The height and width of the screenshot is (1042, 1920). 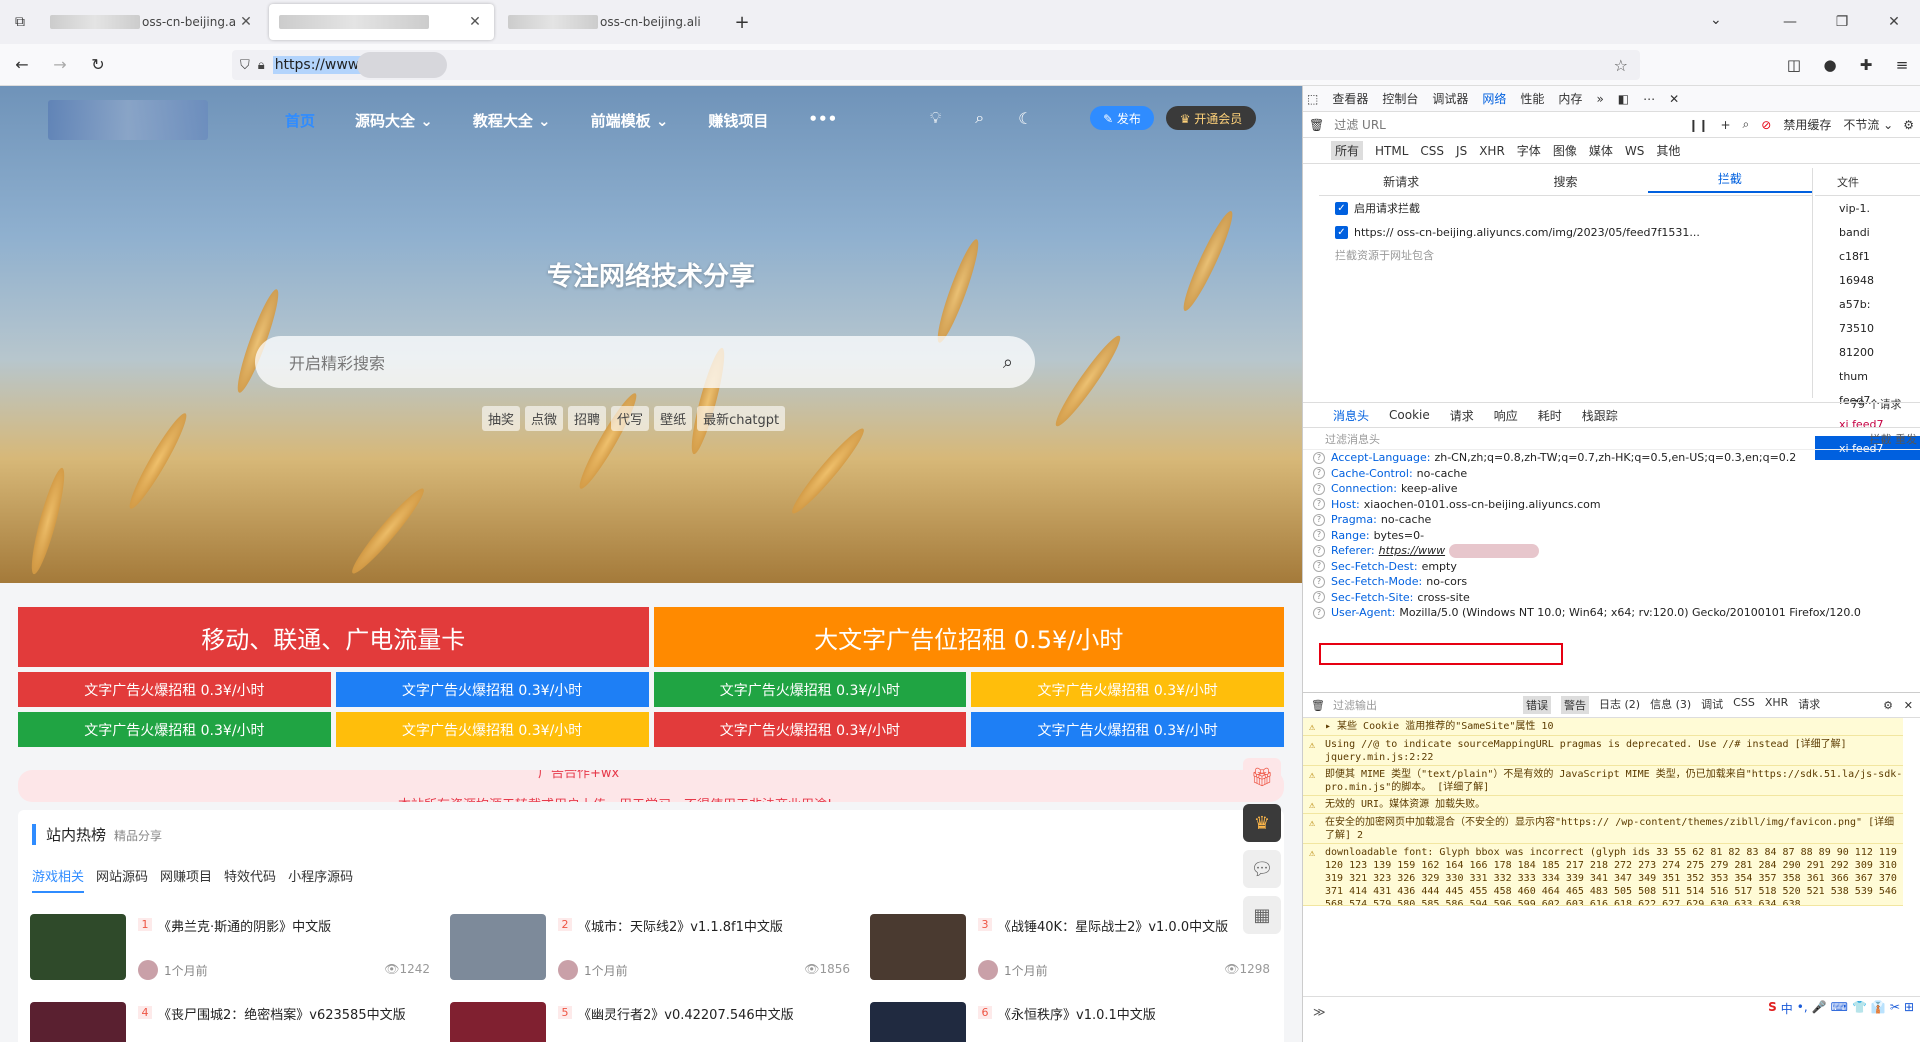 What do you see at coordinates (1868, 124) in the screenshot?
I see `throttle-select: 不节流 ⌄` at bounding box center [1868, 124].